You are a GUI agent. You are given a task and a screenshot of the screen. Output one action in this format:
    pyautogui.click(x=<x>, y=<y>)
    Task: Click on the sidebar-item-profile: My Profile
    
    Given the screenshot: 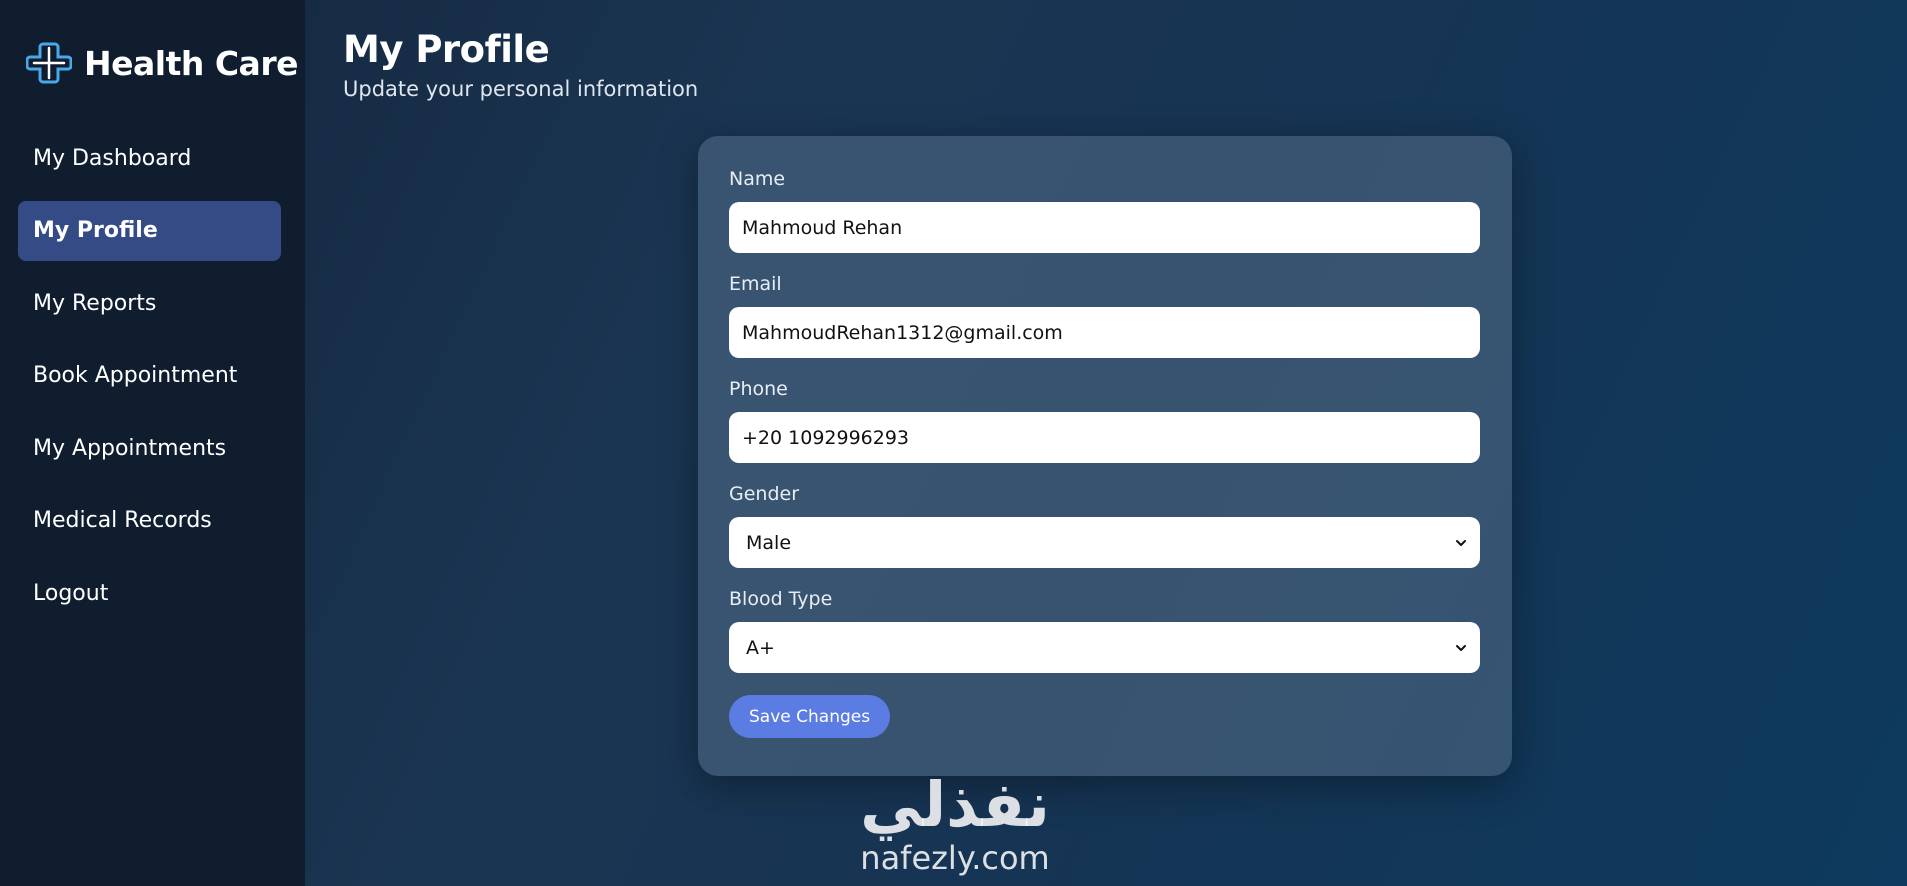 What is the action you would take?
    pyautogui.click(x=149, y=230)
    